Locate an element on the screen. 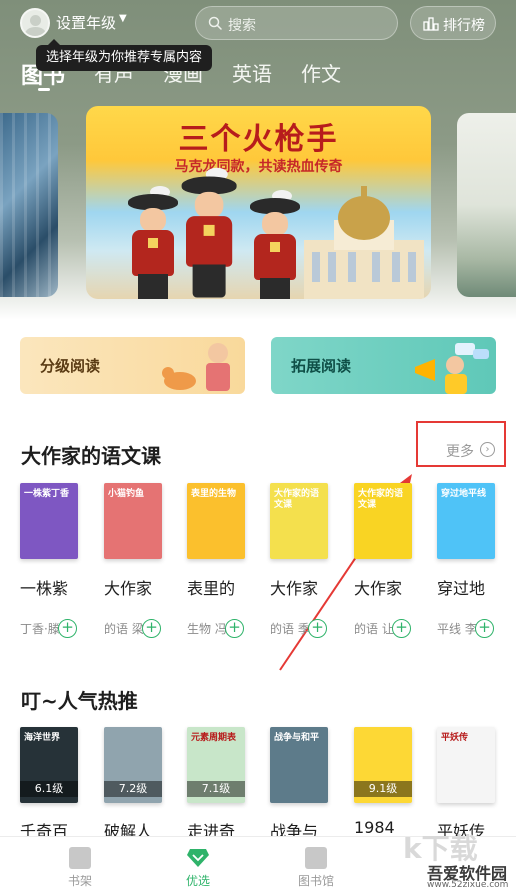 Image resolution: width=516 pixels, height=893 pixels. nav-bookshelf: 书架 is located at coordinates (80, 865).